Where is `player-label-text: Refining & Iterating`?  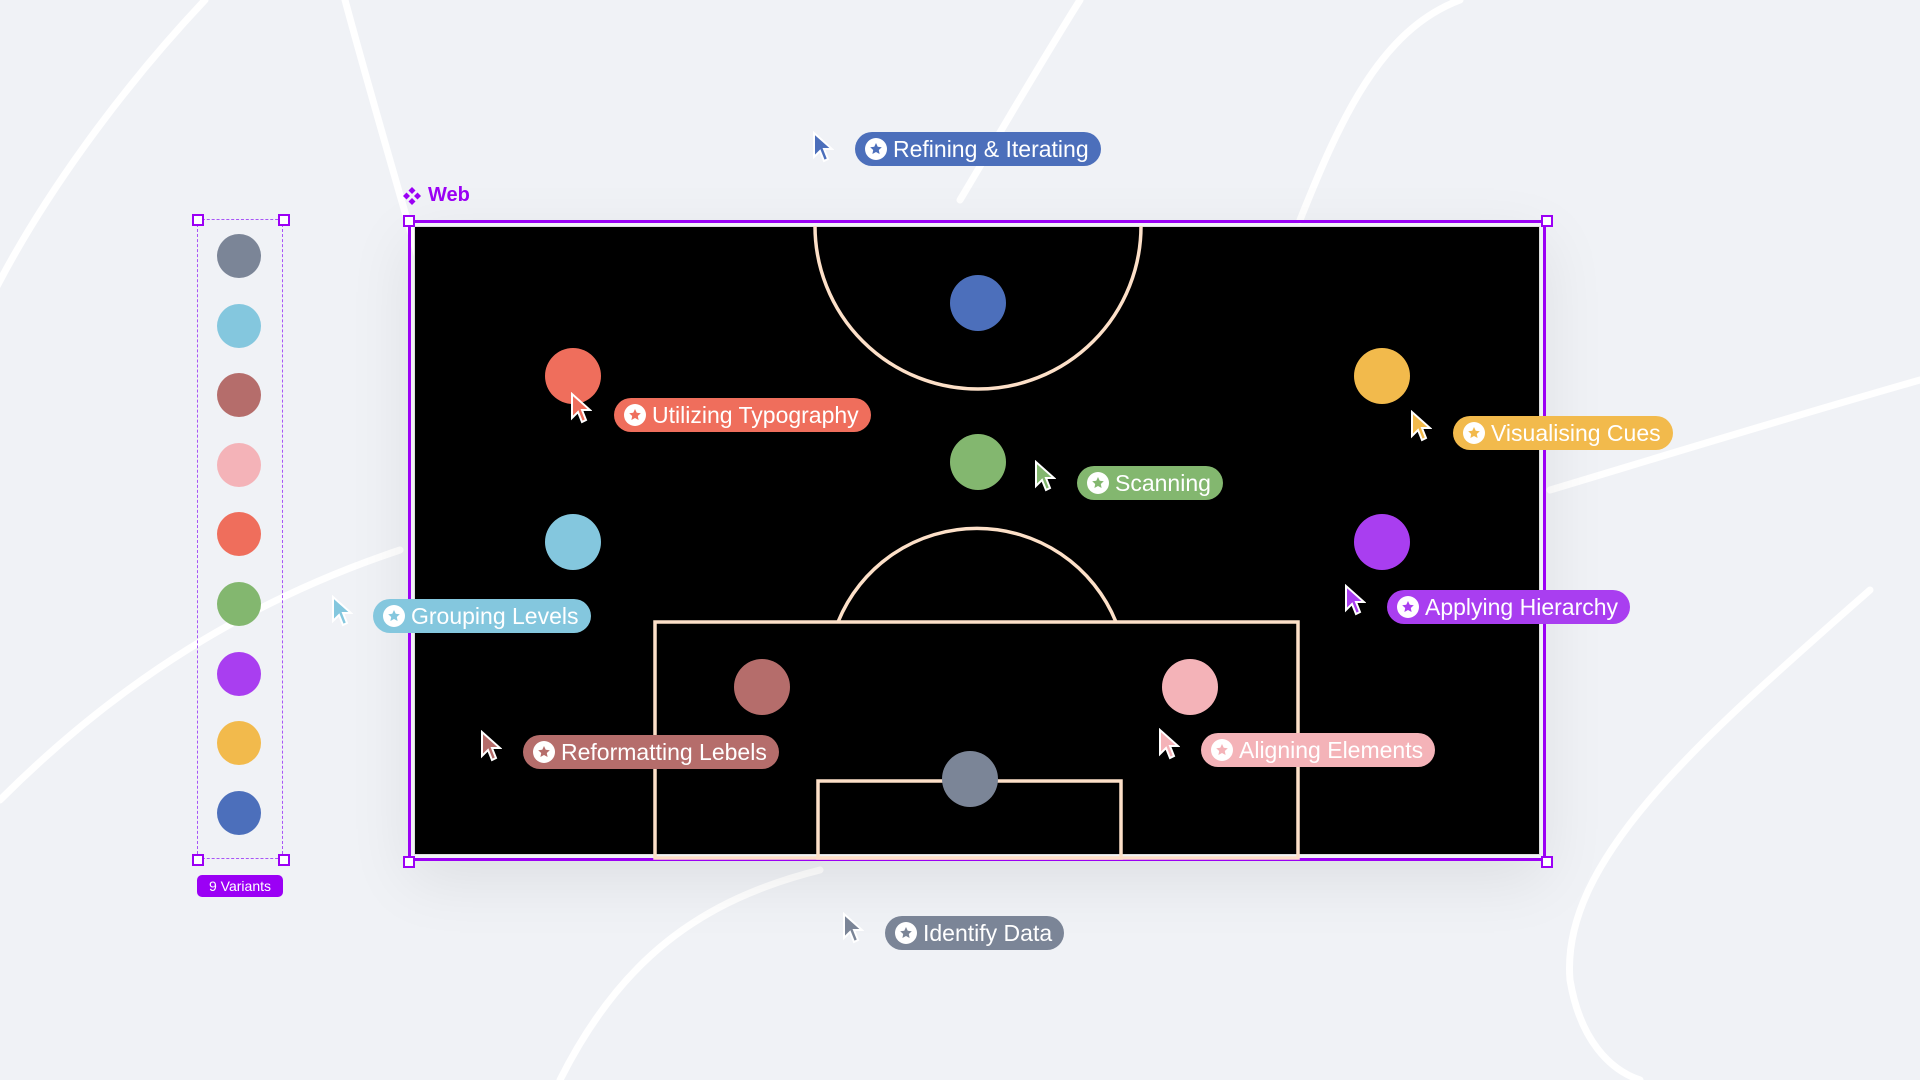
player-label-text: Refining & Iterating is located at coordinates (991, 149).